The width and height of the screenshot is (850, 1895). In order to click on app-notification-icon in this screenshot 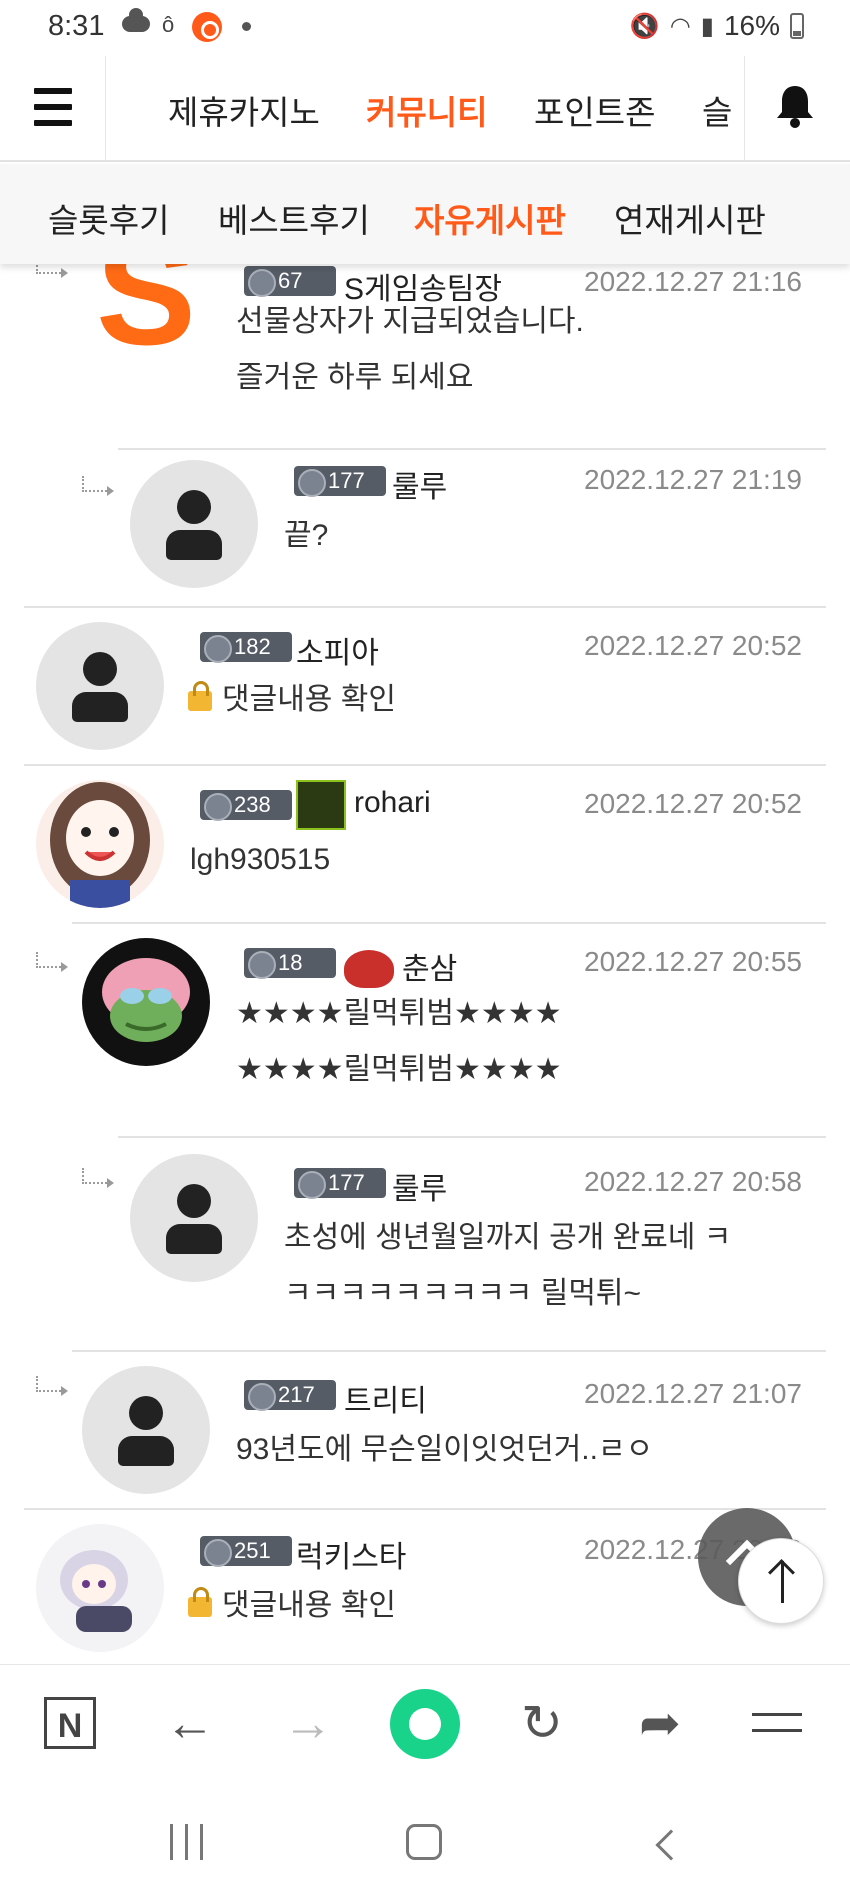, I will do `click(207, 27)`.